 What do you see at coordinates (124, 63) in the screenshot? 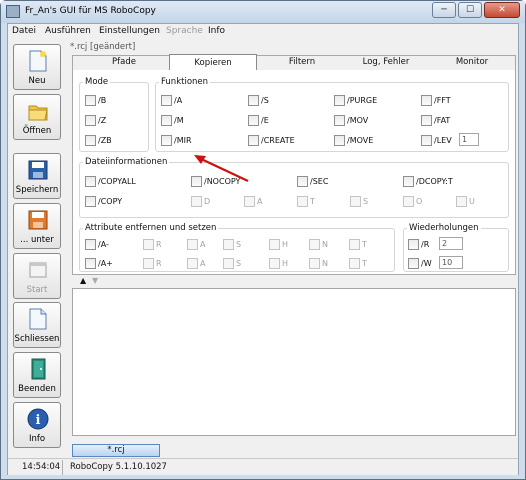
I see `tab-pfade: Pfade` at bounding box center [124, 63].